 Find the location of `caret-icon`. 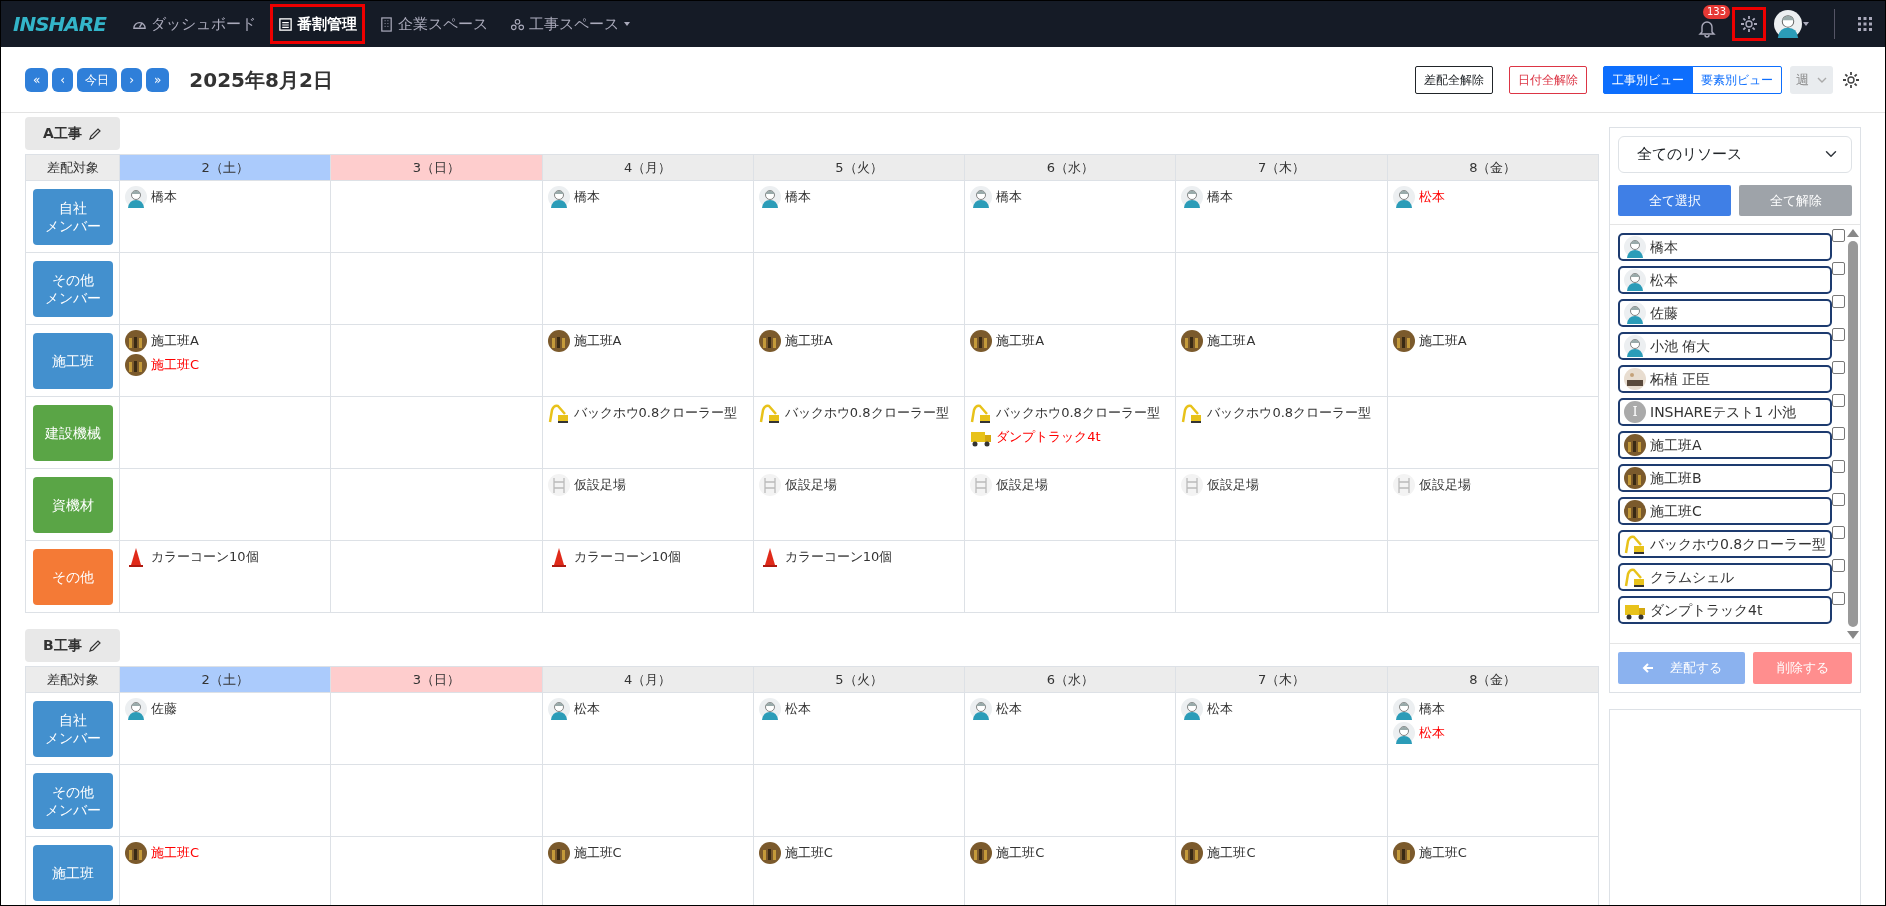

caret-icon is located at coordinates (1806, 24).